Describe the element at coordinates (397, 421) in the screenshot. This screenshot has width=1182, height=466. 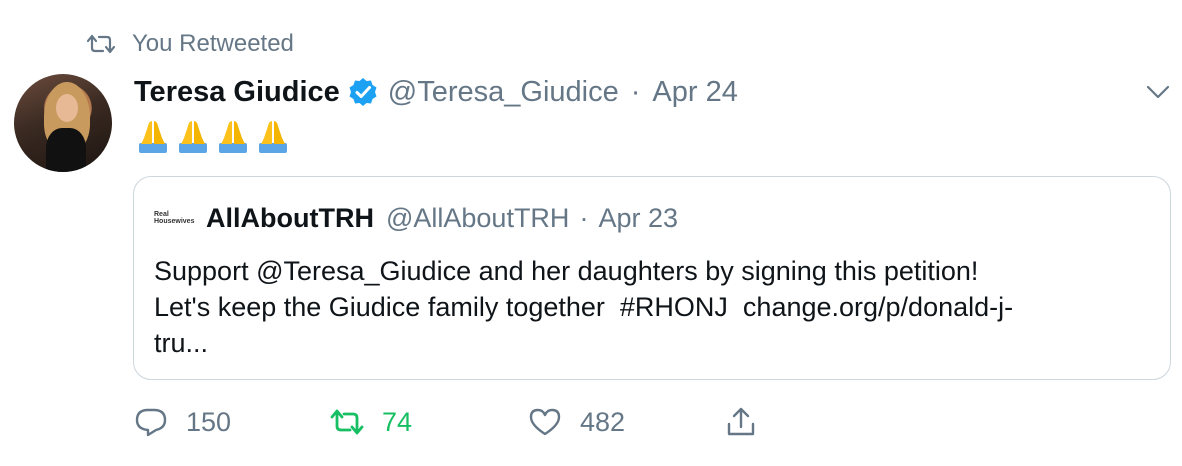
I see `retweet-count: 74` at that location.